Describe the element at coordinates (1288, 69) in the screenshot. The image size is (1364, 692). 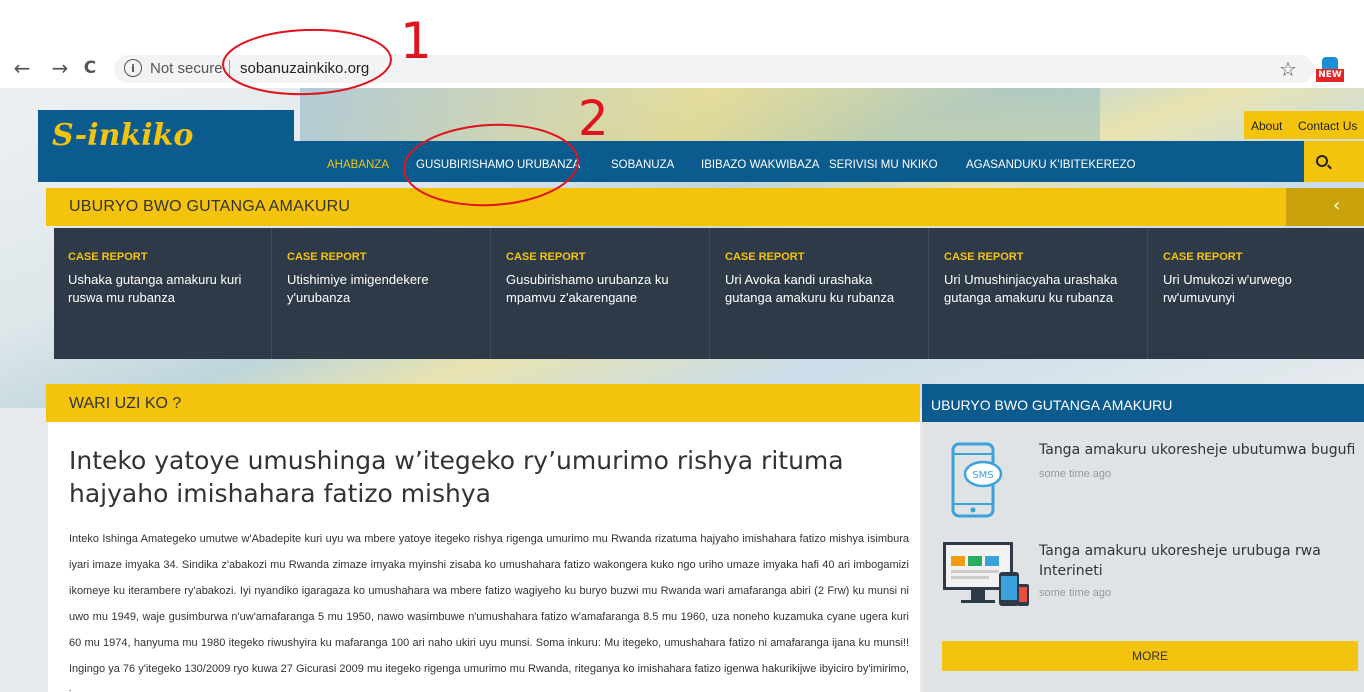
I see `bookmark-star-icon: ☆` at that location.